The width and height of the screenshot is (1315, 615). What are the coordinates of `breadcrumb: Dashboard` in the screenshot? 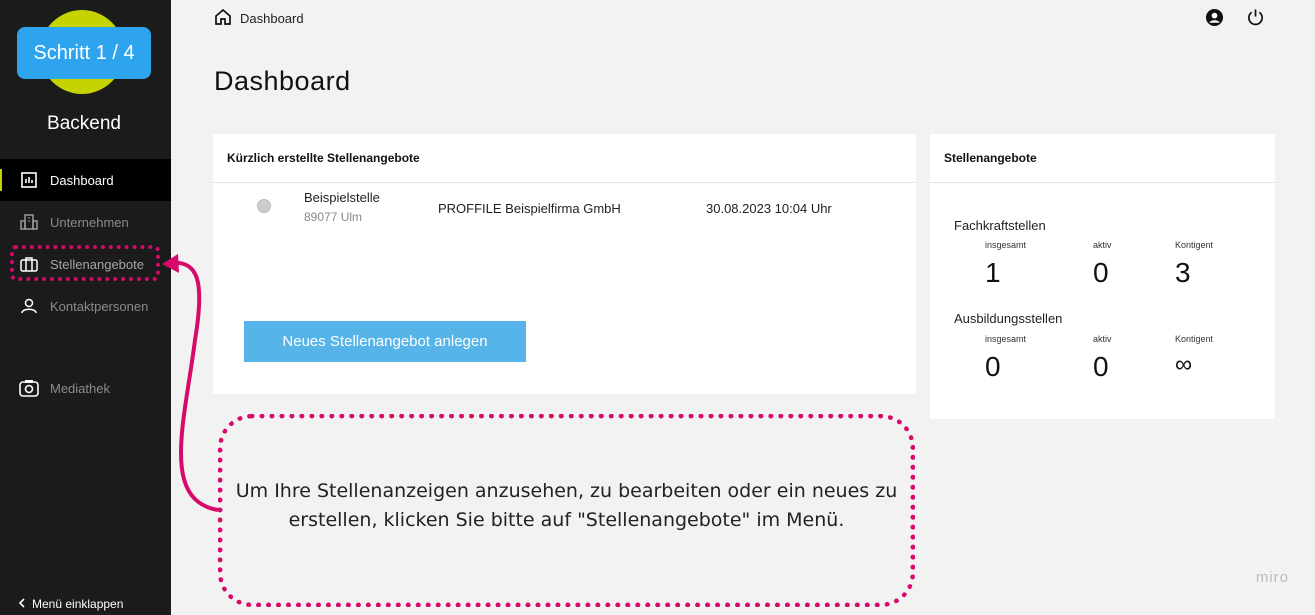 It's located at (259, 18).